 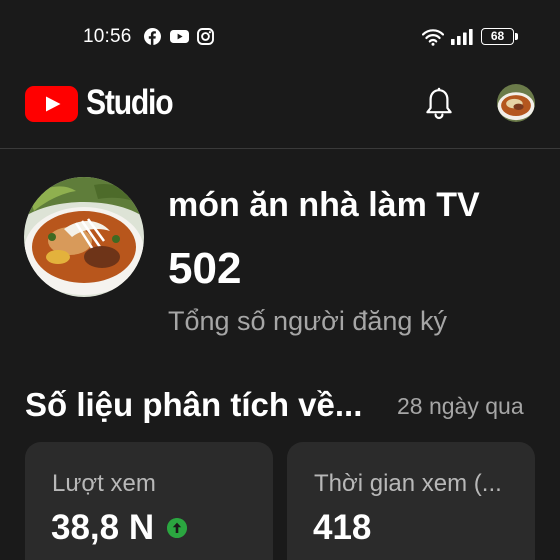 I want to click on trend-up-icon, so click(x=177, y=528).